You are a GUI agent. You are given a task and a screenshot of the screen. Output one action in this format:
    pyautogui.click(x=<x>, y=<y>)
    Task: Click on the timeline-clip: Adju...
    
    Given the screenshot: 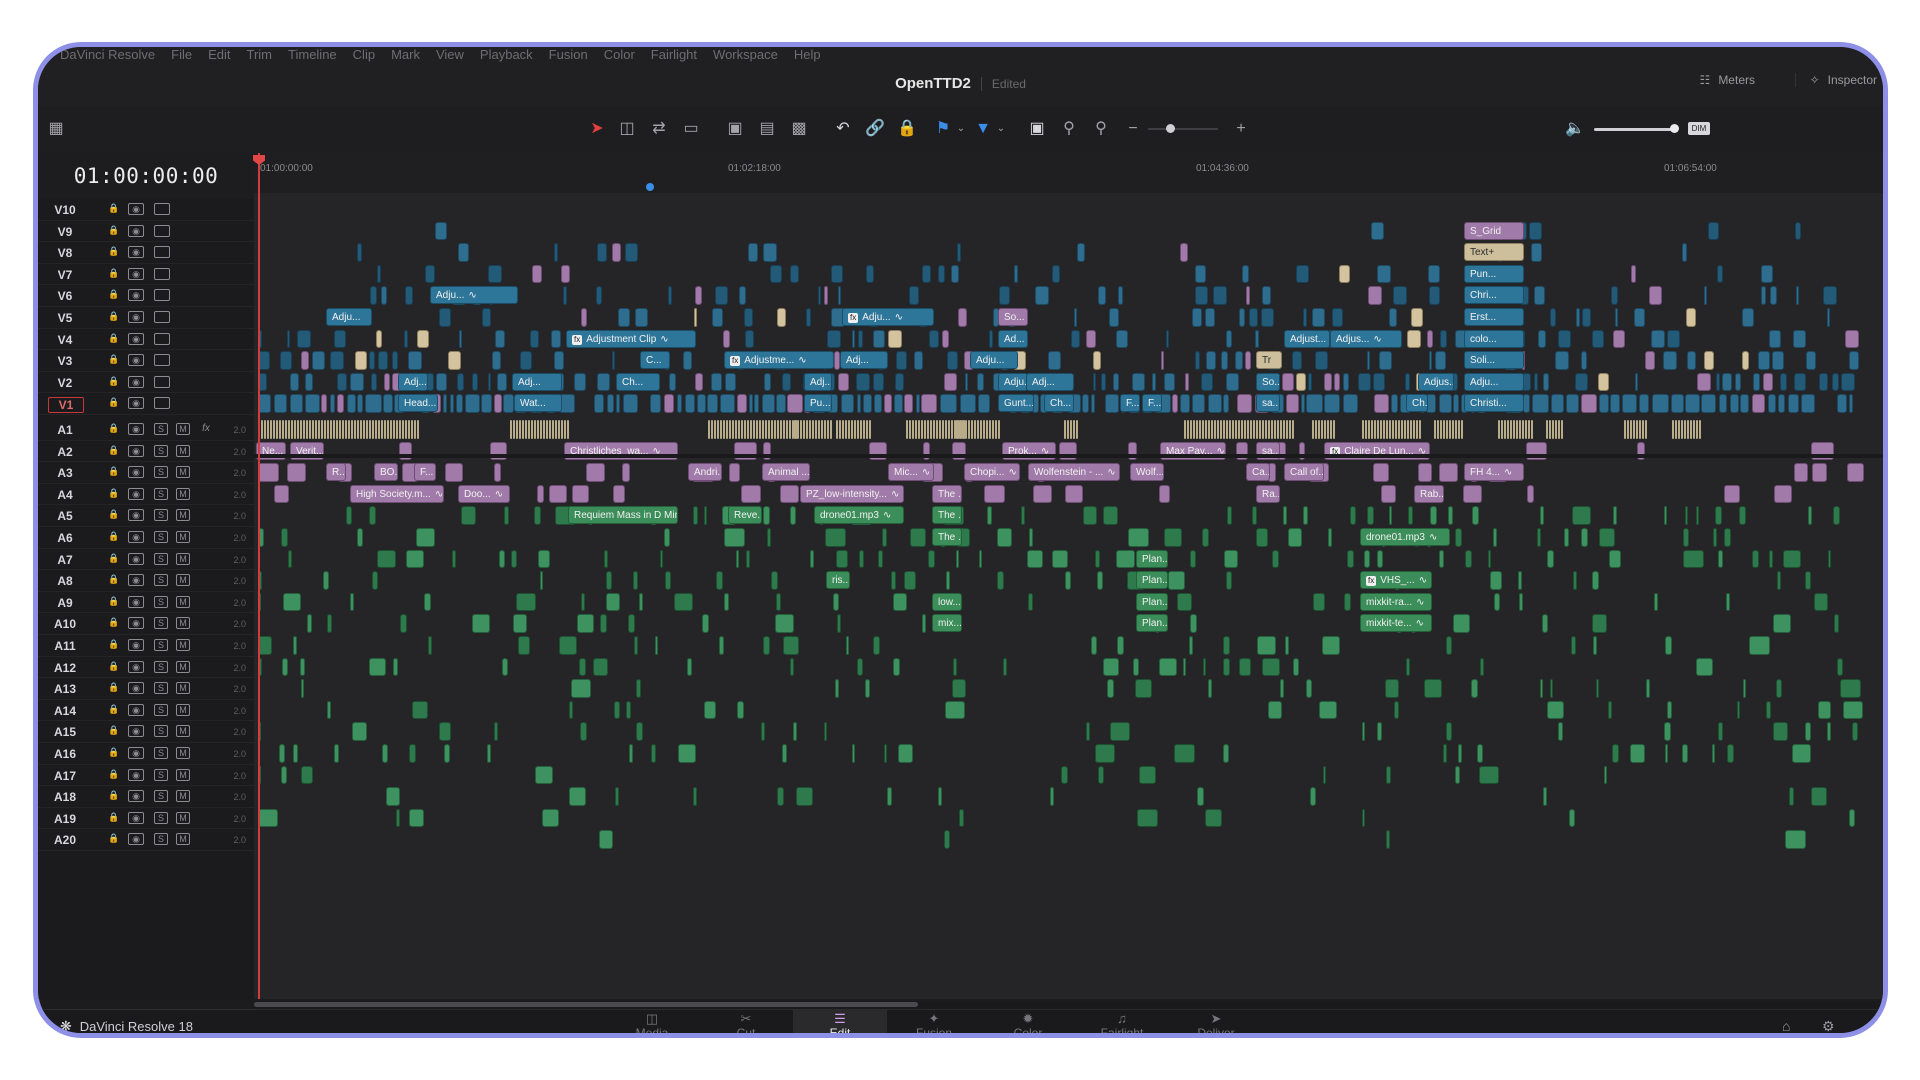 What is the action you would take?
    pyautogui.click(x=1013, y=381)
    